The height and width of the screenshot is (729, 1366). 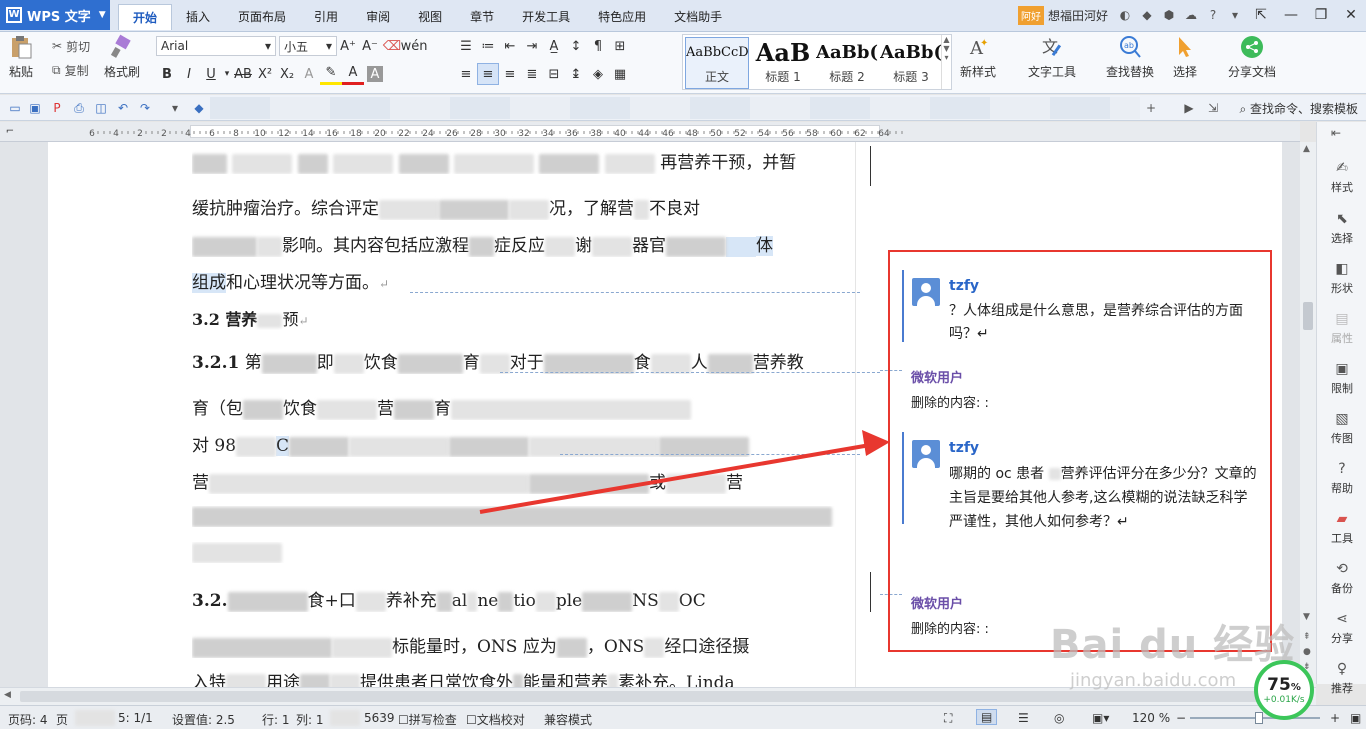 I want to click on sidebar-item-backup: ⟲ 备份, so click(x=1341, y=578).